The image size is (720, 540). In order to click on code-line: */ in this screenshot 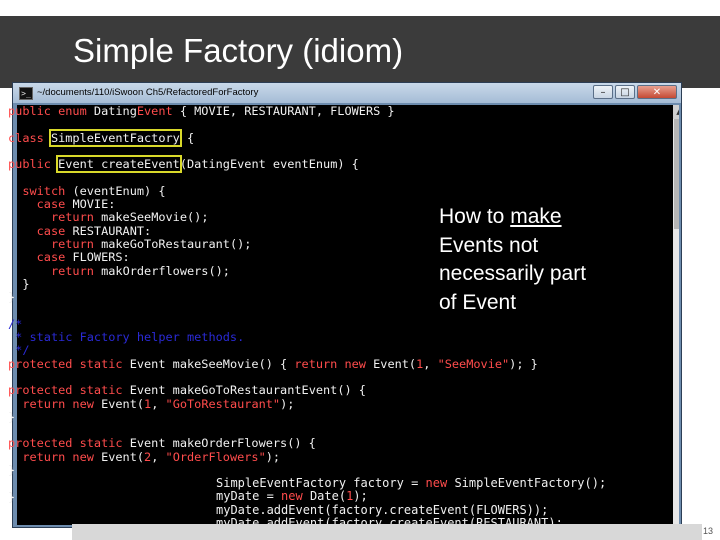, I will do `click(18, 350)`.